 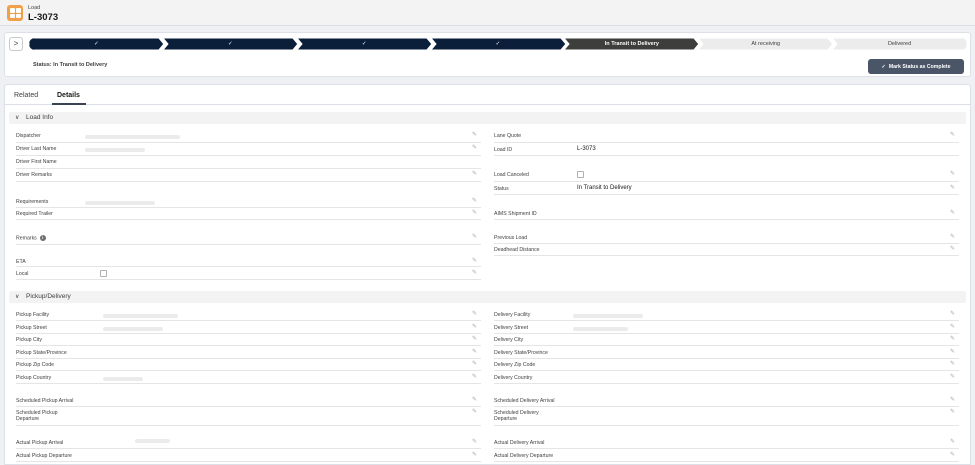 I want to click on field-label-delivery-zip: Delivery Zip Code, so click(x=515, y=365).